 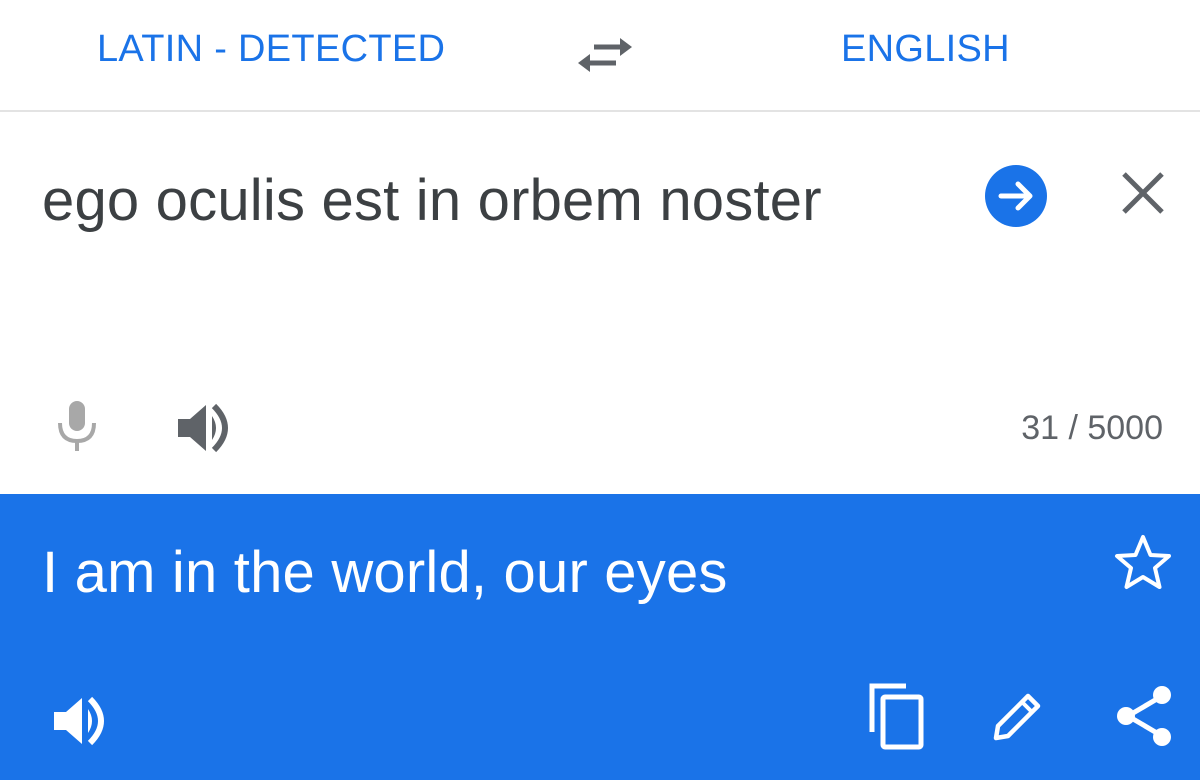 I want to click on clear-input-button, so click(x=1143, y=193).